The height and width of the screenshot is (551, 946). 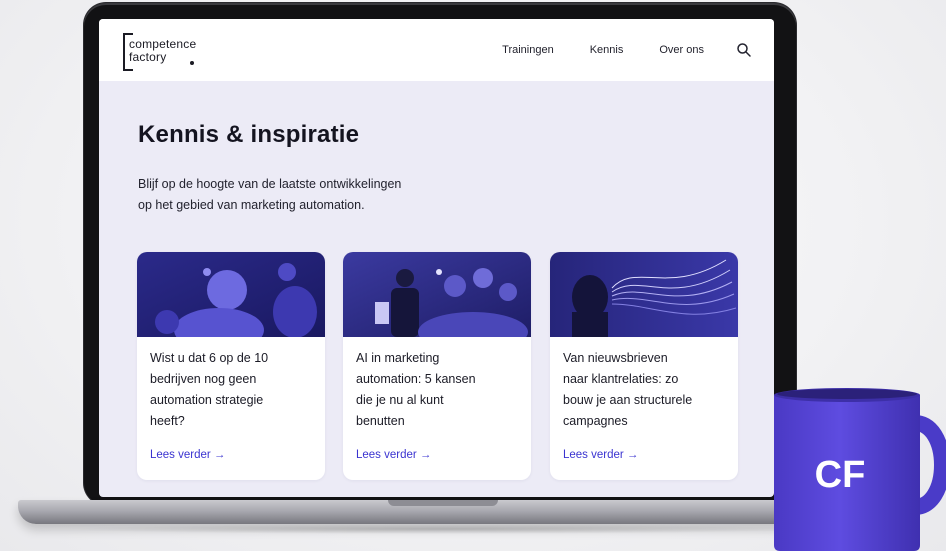 What do you see at coordinates (440, 529) in the screenshot?
I see `laptop-shadow` at bounding box center [440, 529].